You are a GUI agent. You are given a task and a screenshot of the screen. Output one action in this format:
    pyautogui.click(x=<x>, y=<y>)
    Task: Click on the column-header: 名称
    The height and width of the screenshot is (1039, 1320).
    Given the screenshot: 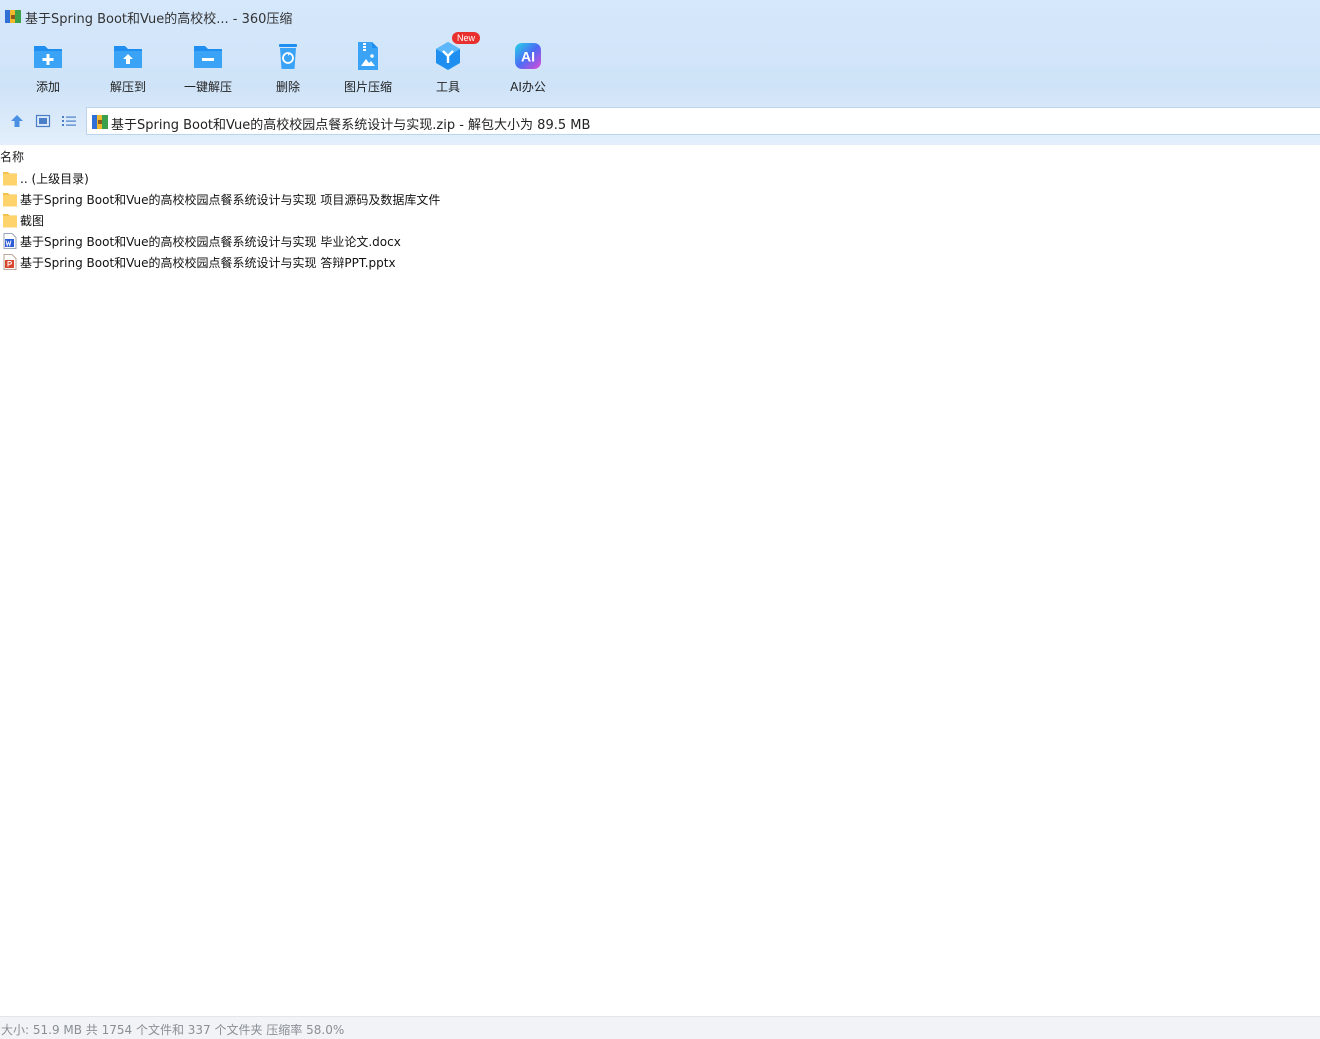 What is the action you would take?
    pyautogui.click(x=660, y=156)
    